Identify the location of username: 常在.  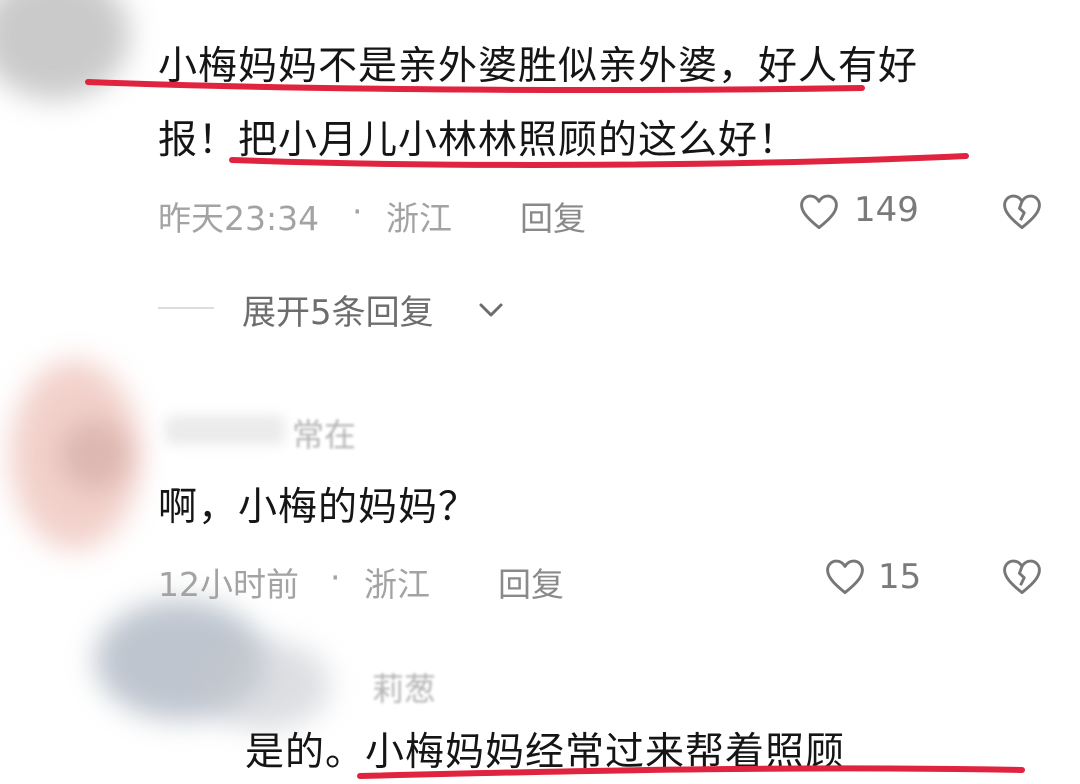
(324, 433).